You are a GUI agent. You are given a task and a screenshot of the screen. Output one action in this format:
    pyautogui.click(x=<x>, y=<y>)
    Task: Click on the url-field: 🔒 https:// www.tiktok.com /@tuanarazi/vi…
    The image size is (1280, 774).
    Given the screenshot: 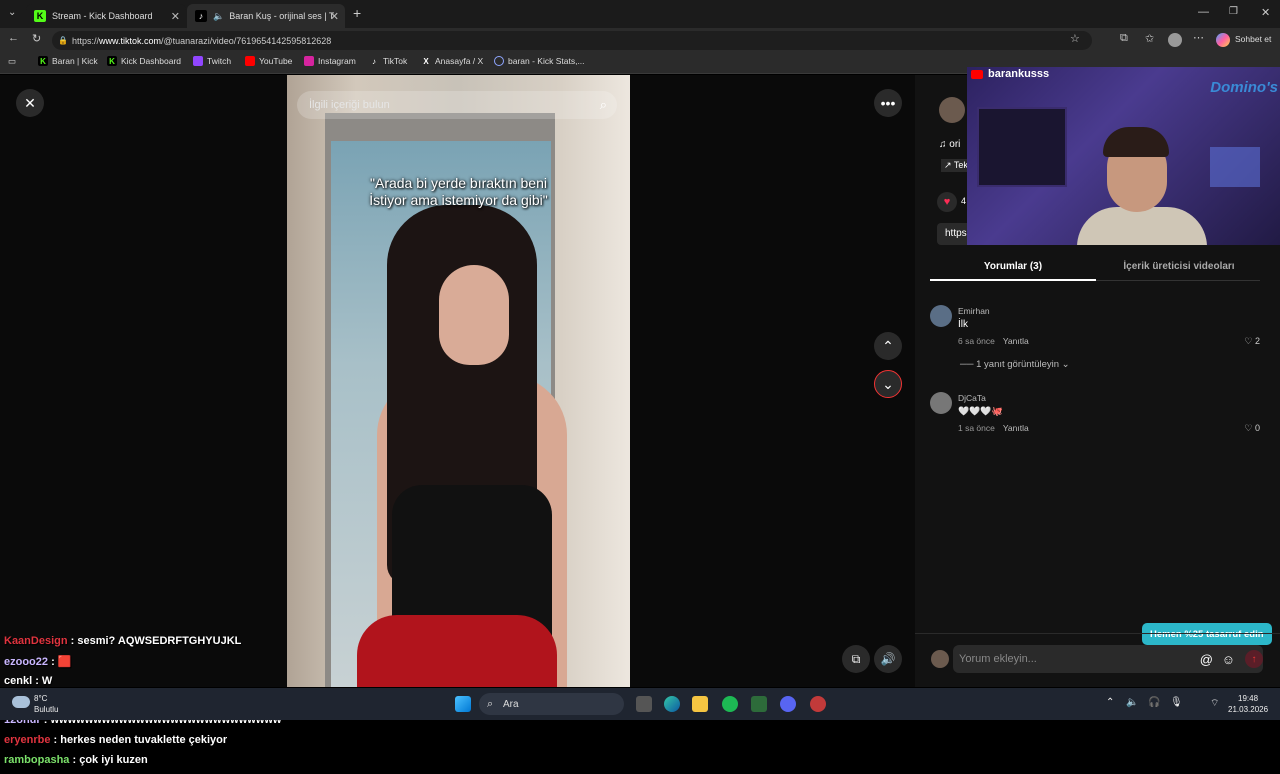 What is the action you would take?
    pyautogui.click(x=572, y=40)
    